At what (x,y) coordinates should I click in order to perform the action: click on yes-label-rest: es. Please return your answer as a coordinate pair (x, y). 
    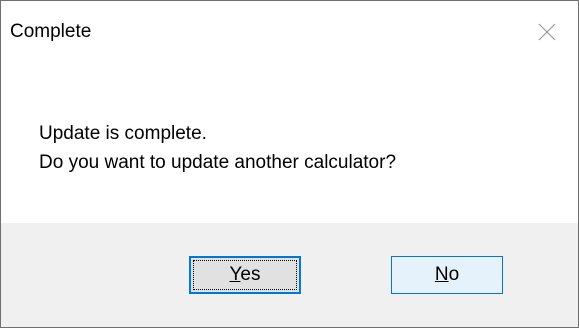
    Looking at the image, I should click on (250, 274).